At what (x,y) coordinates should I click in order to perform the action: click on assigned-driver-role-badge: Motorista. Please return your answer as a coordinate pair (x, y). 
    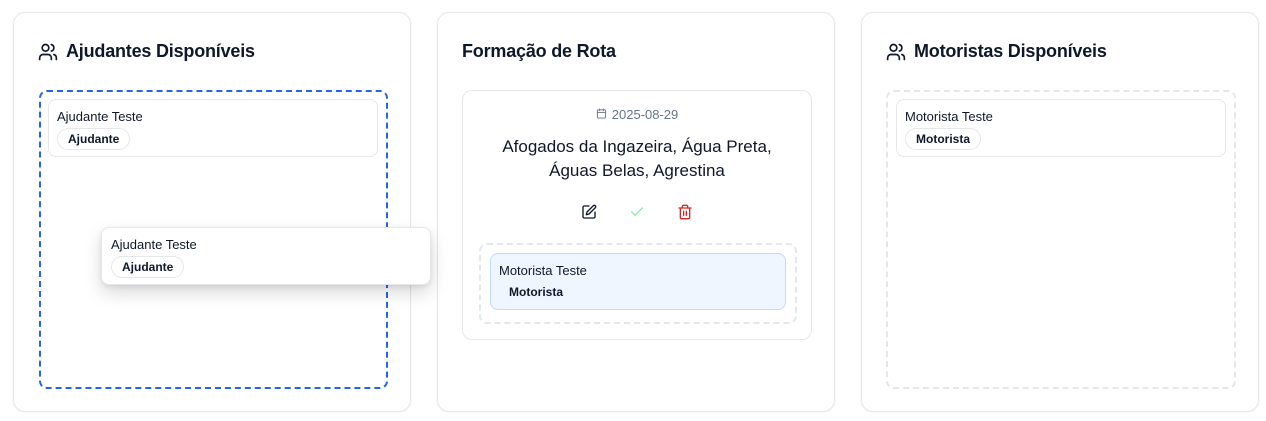
    Looking at the image, I should click on (536, 292).